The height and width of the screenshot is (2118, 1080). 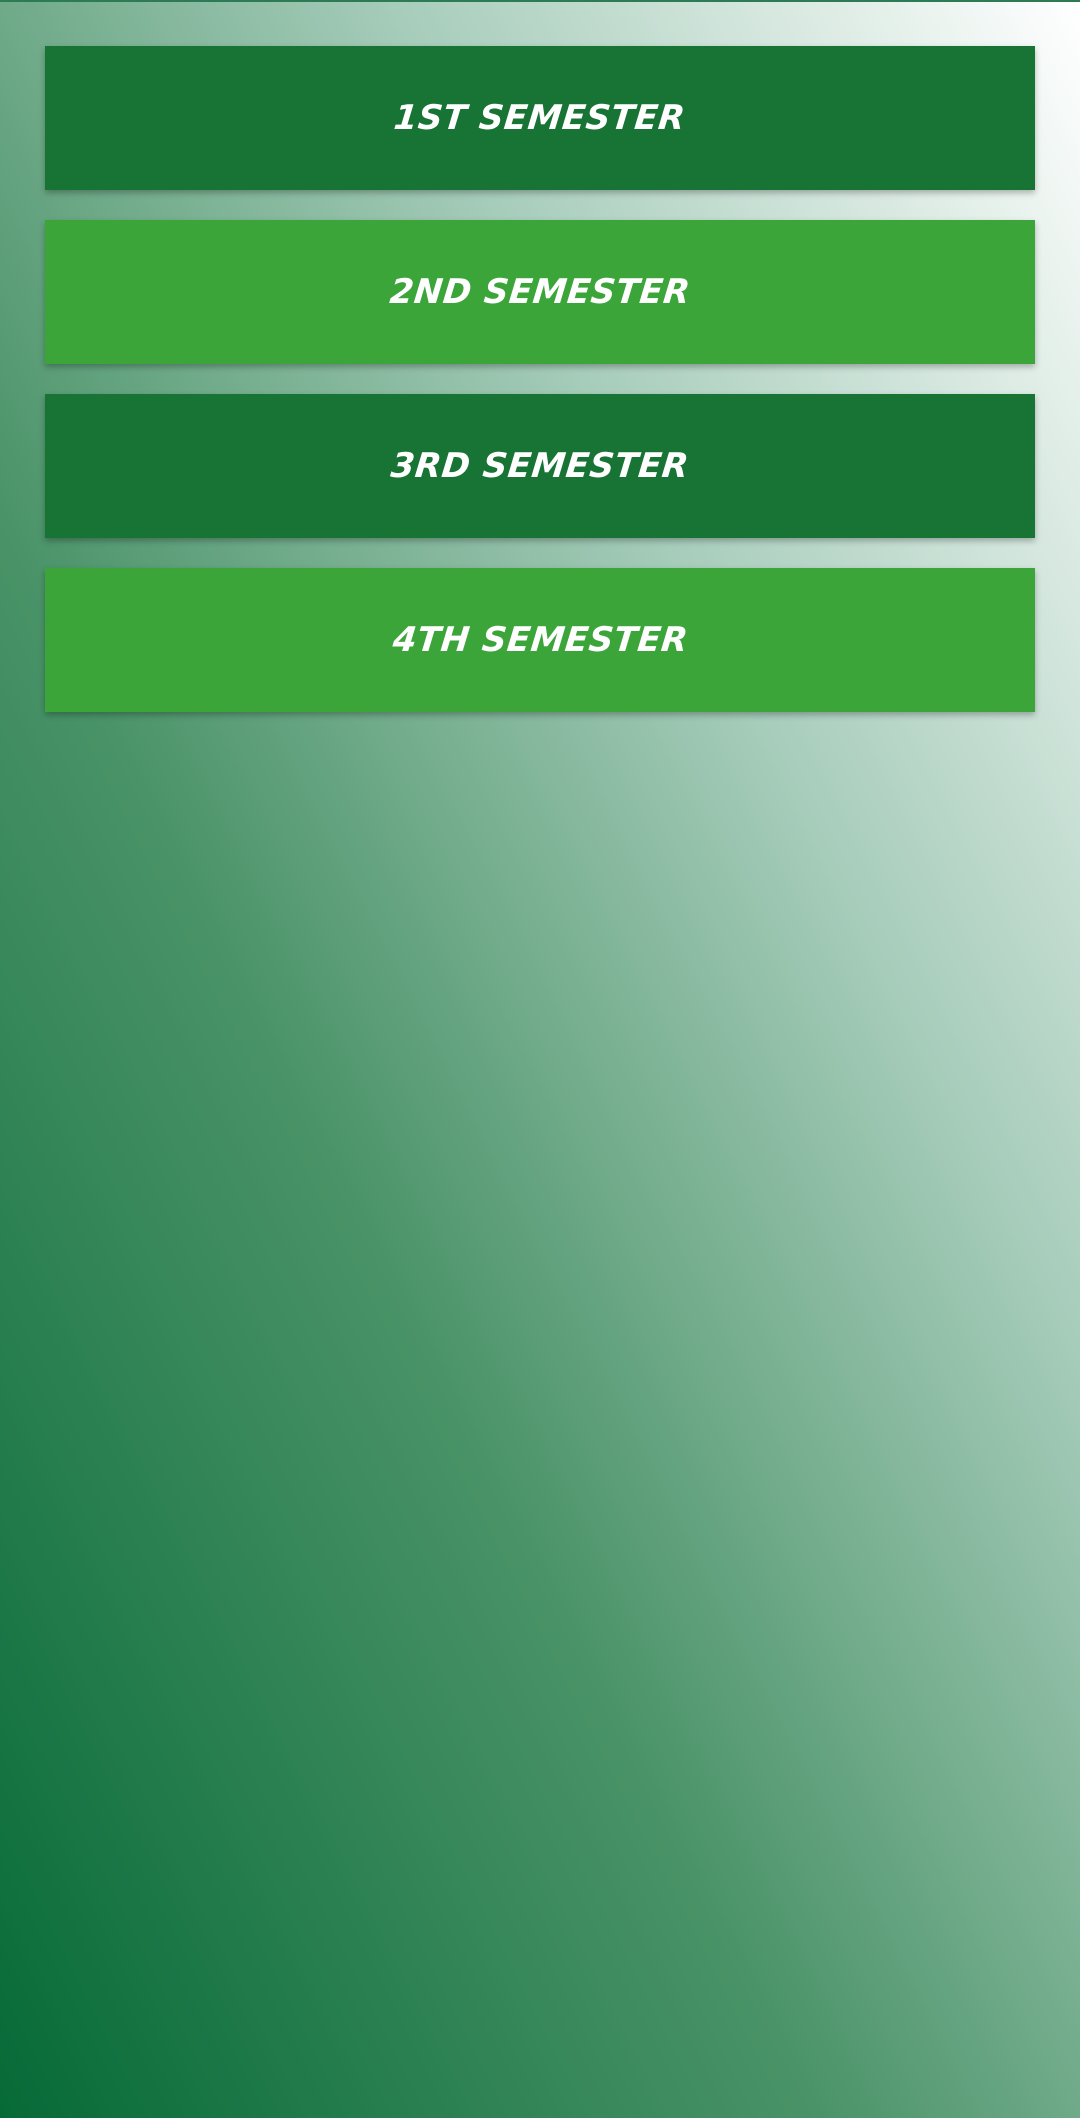 I want to click on semester-3-button: 3RD SEMESTER, so click(x=540, y=466).